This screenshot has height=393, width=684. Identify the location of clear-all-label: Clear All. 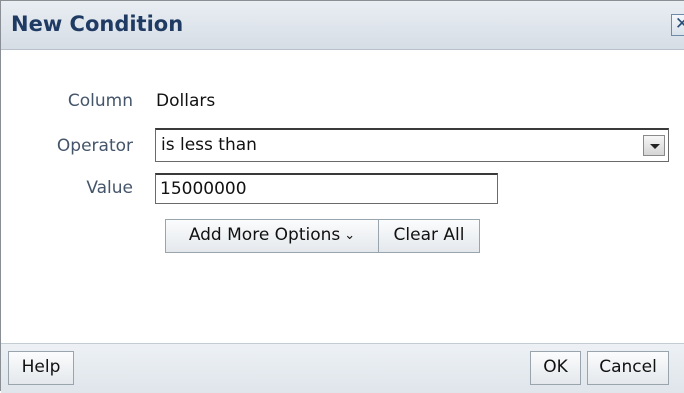
(429, 235).